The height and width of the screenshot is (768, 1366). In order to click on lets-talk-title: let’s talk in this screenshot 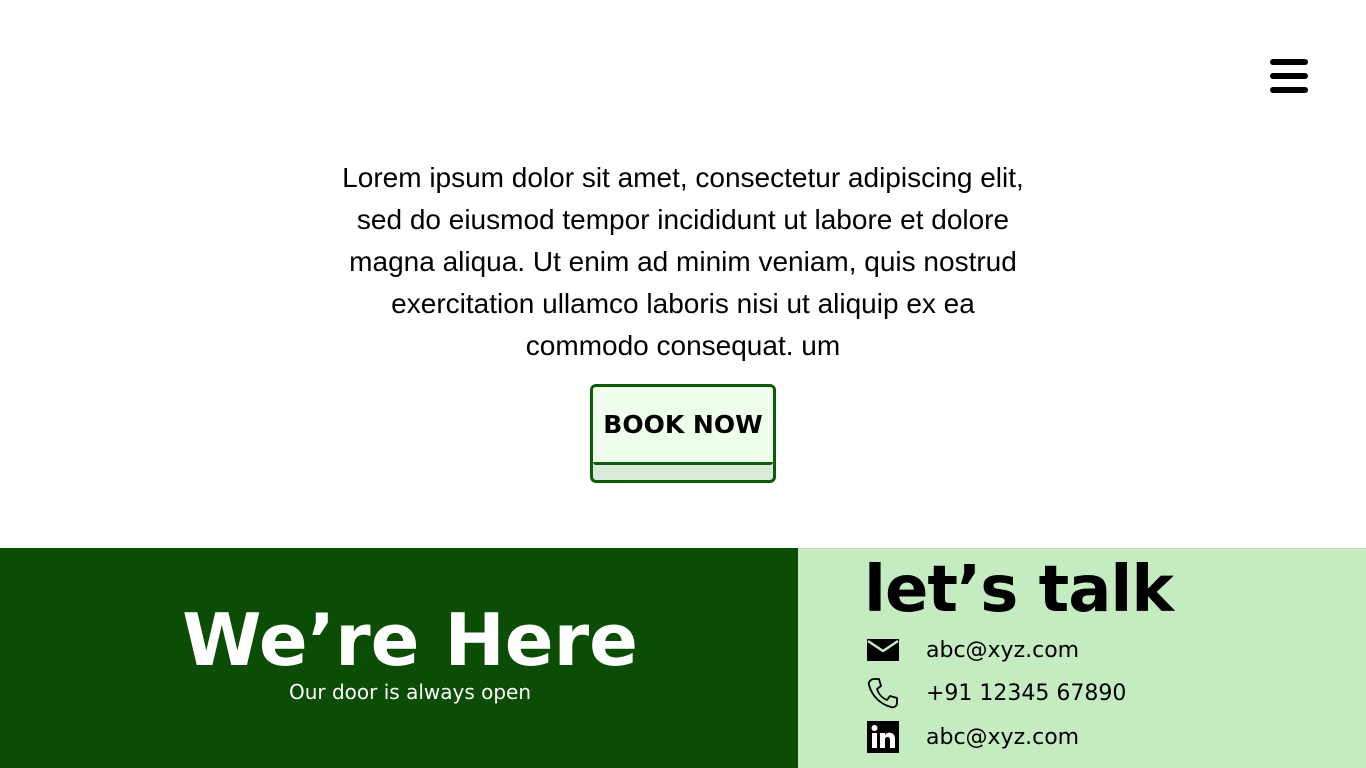, I will do `click(1019, 590)`.